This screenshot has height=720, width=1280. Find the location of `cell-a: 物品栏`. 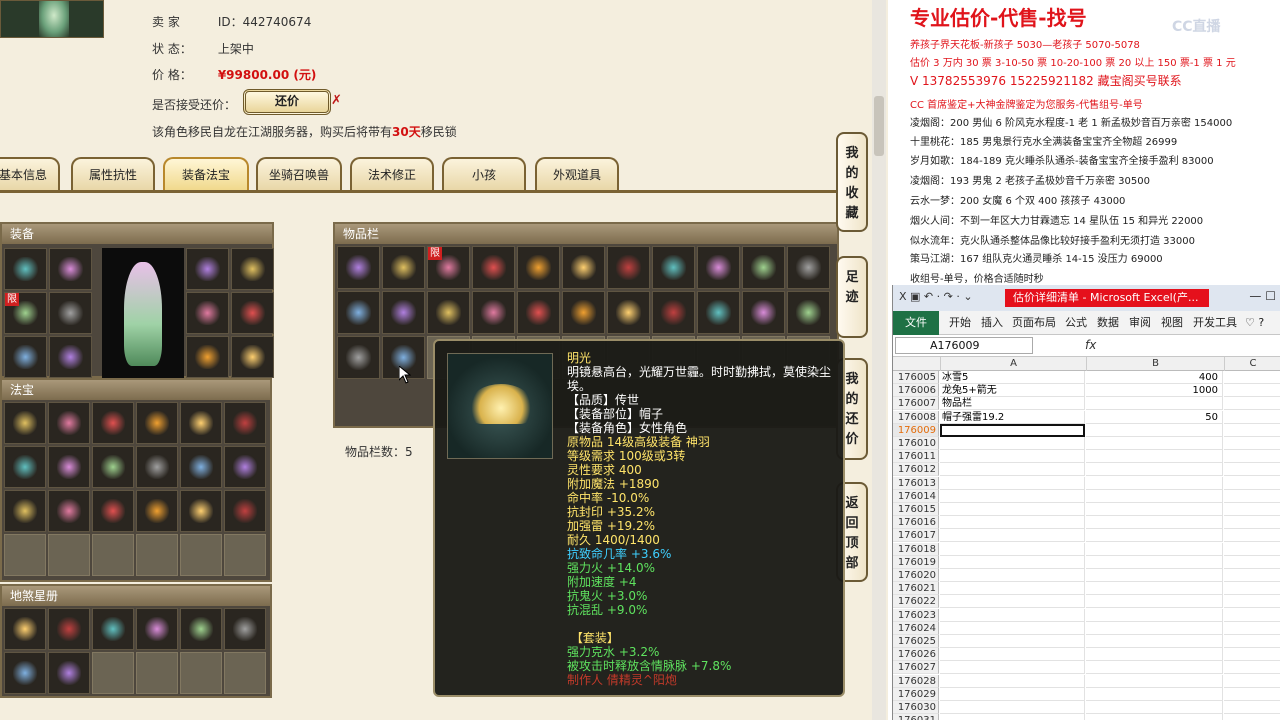

cell-a: 物品栏 is located at coordinates (1012, 404).